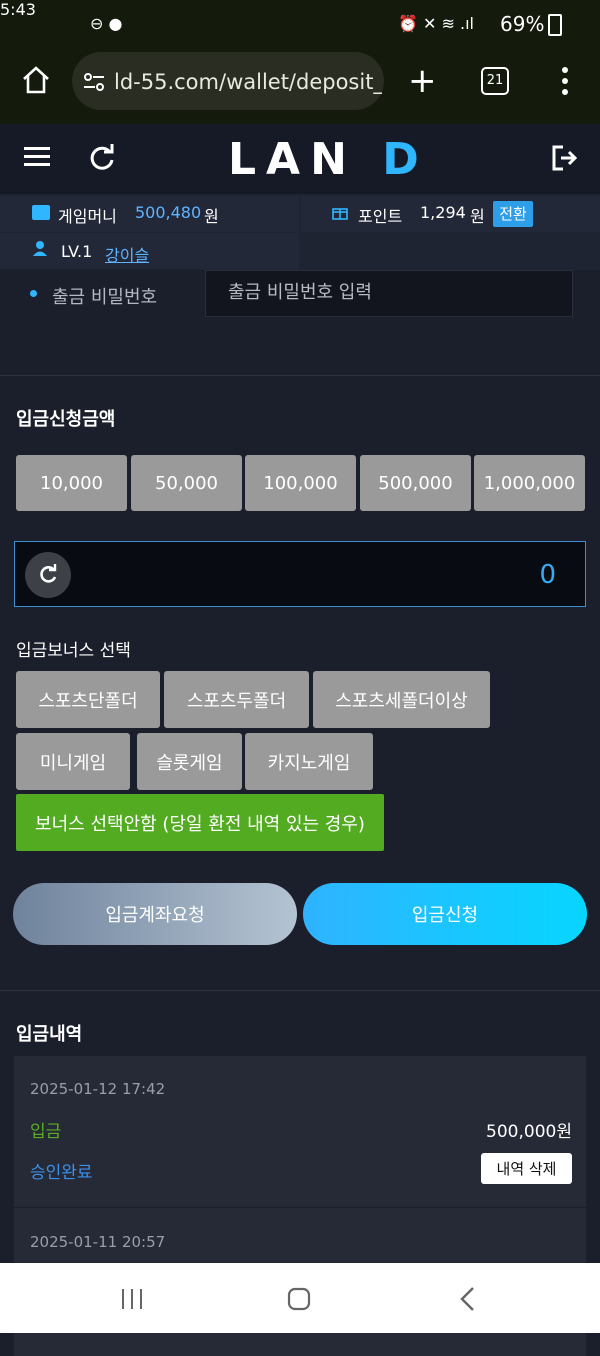 The width and height of the screenshot is (600, 1356). What do you see at coordinates (94, 82) in the screenshot?
I see `site-settings-icon` at bounding box center [94, 82].